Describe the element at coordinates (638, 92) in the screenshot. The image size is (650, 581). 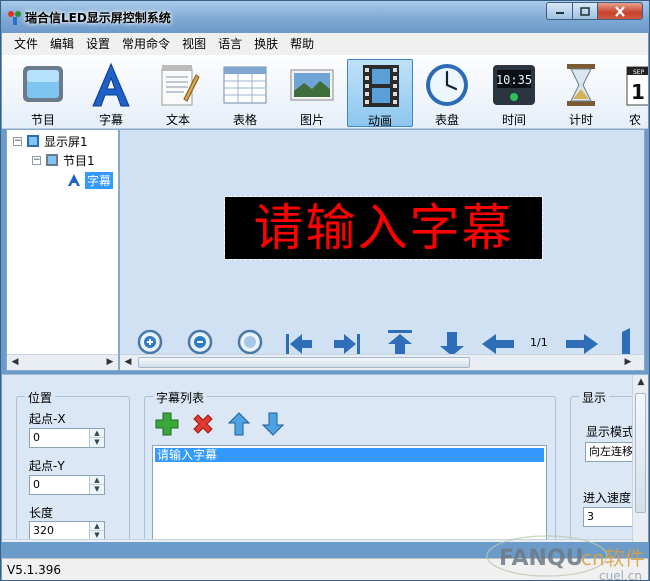
I see `svg-text: 1` at that location.